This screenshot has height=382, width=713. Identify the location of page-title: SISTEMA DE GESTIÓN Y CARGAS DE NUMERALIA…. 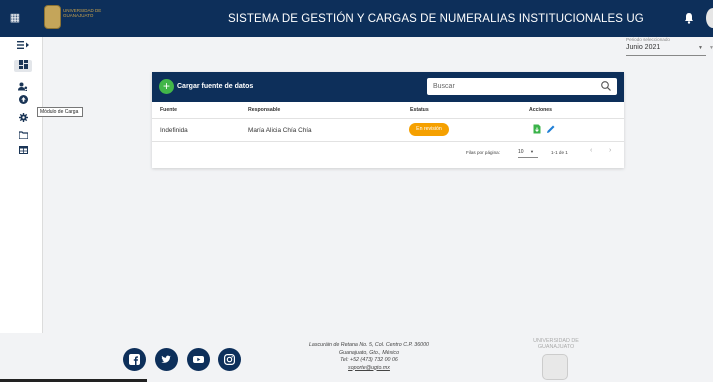
(436, 19).